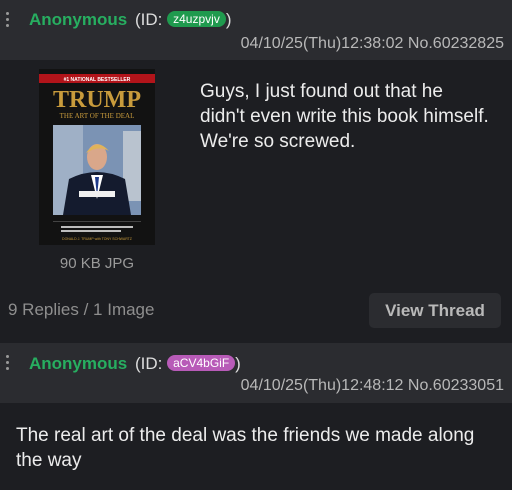  Describe the element at coordinates (78, 363) in the screenshot. I see `reply-poster-name: Anonymous` at that location.